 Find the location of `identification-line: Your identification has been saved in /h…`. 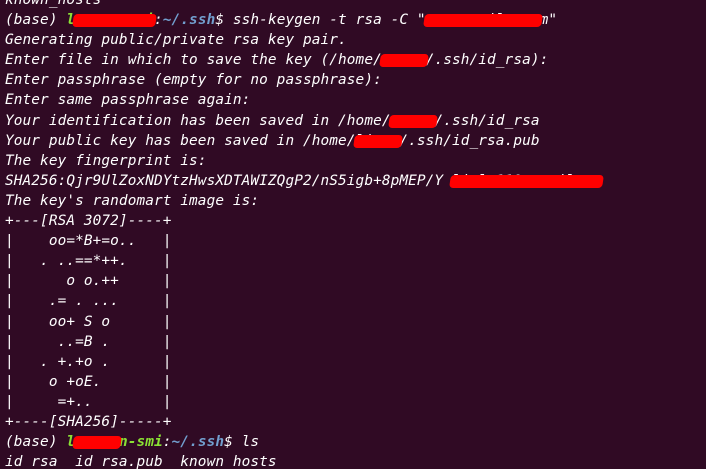

identification-line: Your identification has been saved in /h… is located at coordinates (355, 121).